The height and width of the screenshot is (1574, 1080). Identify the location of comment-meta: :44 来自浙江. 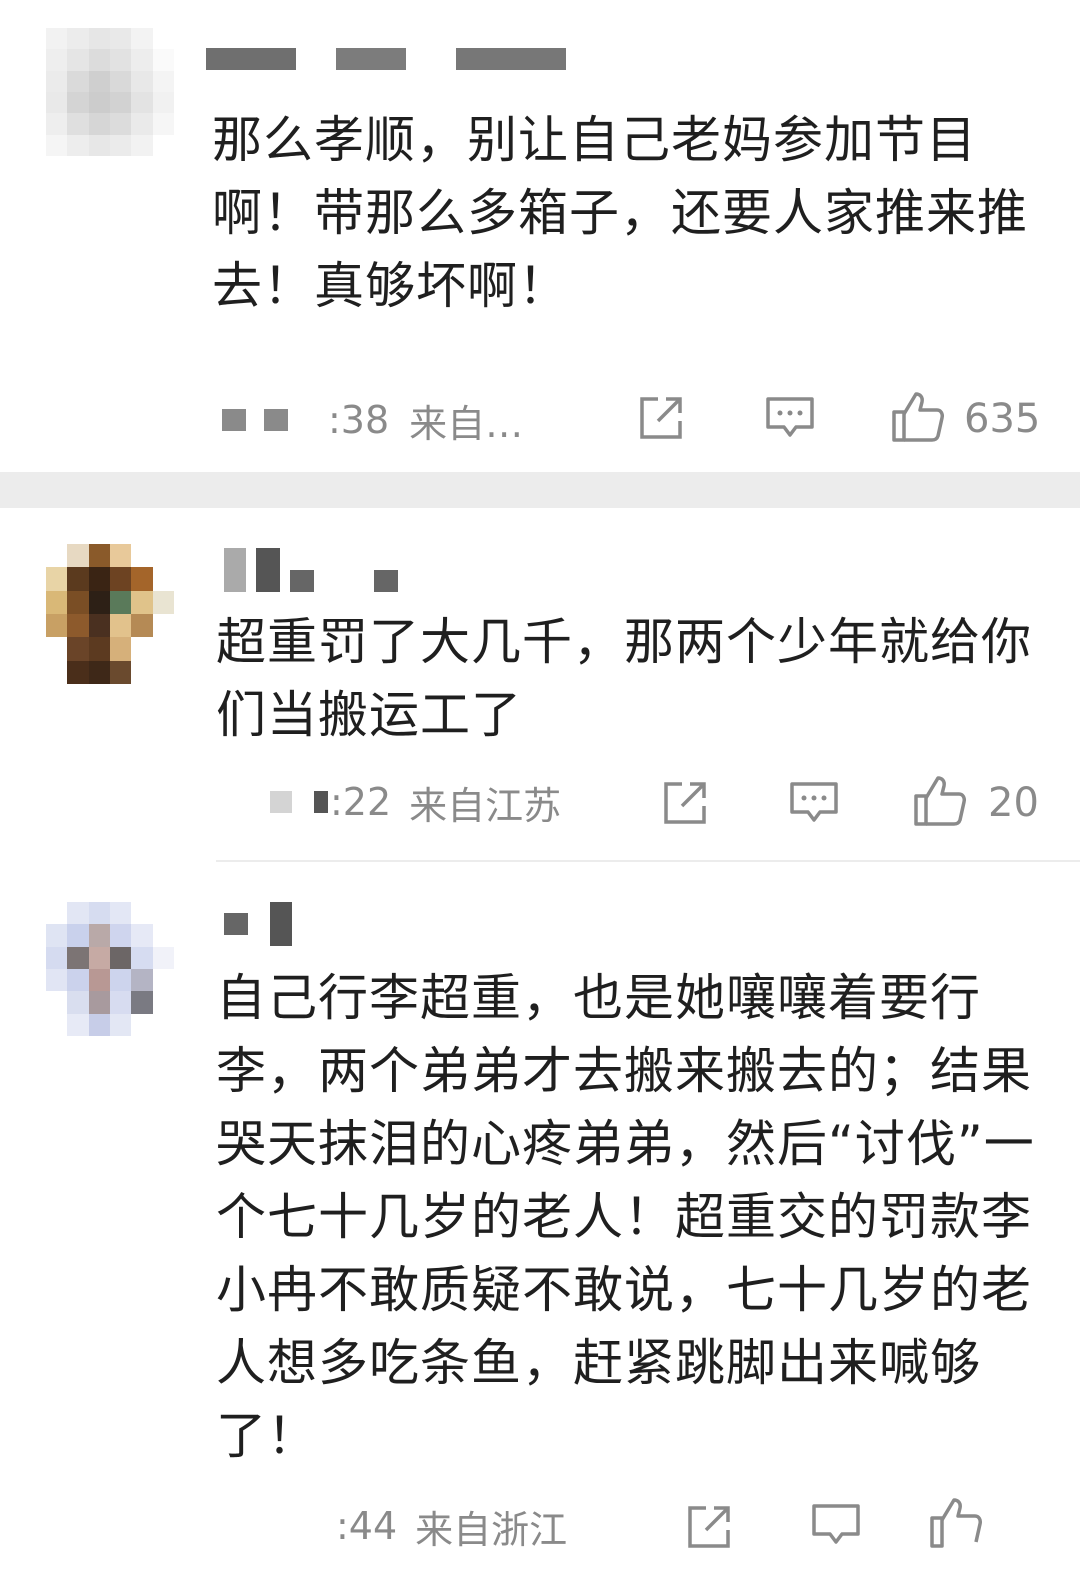
(451, 1526).